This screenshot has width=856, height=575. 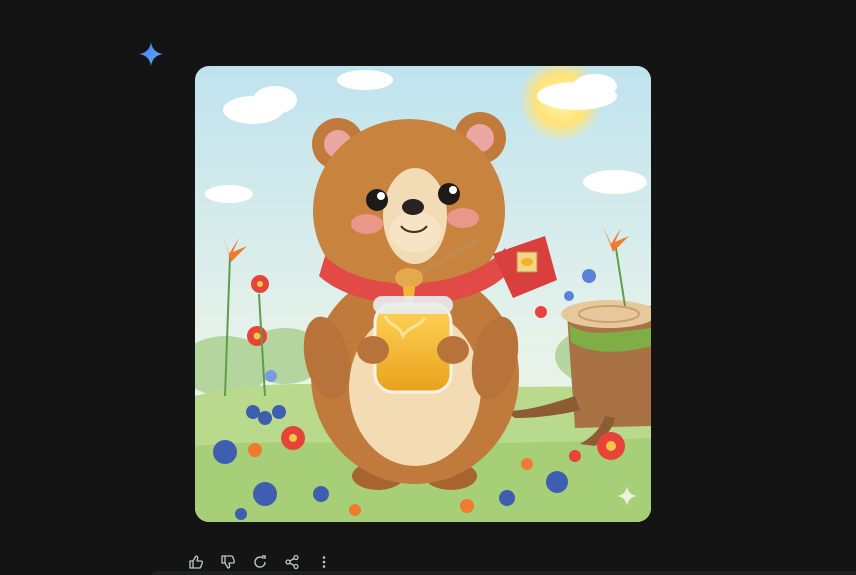 What do you see at coordinates (324, 562) in the screenshot?
I see `more-options-icon` at bounding box center [324, 562].